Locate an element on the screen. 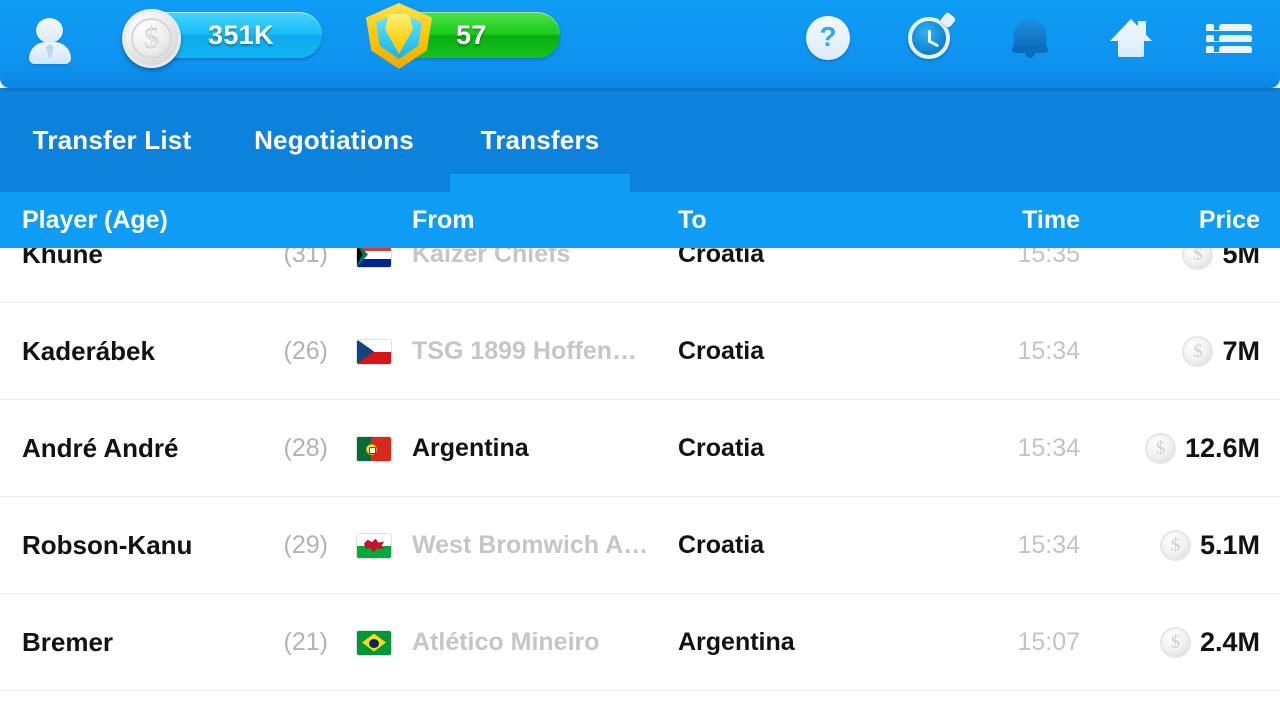  cell-to-club: Argentina is located at coordinates (736, 642).